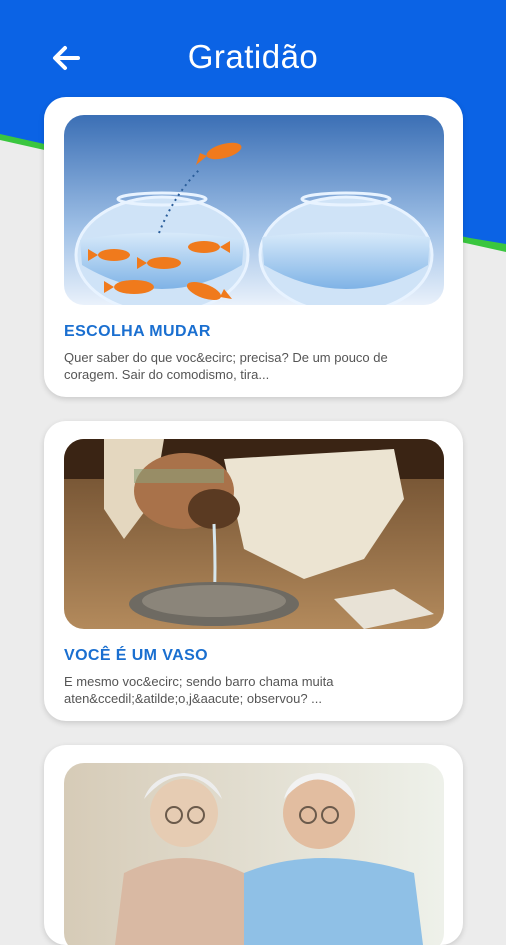 The width and height of the screenshot is (506, 945). I want to click on page-title: Gratidão, so click(253, 56).